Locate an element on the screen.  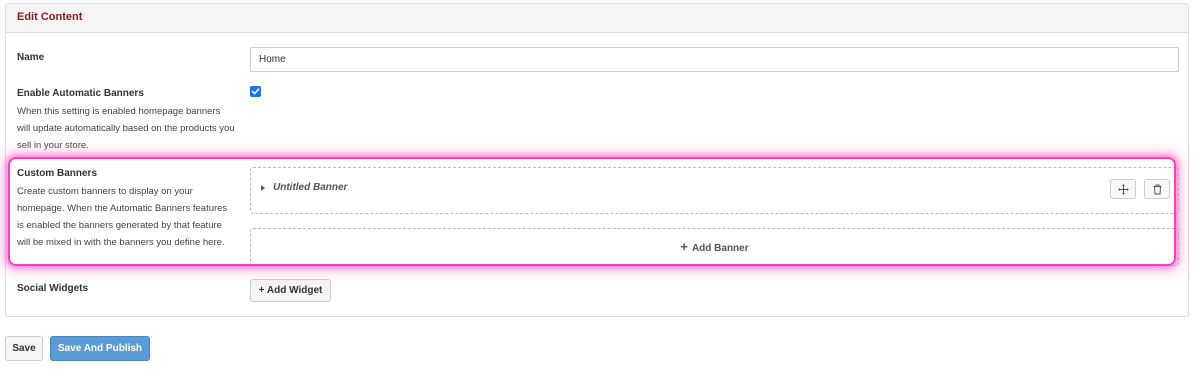
social-widgets-label: Social Widgets is located at coordinates (53, 288).